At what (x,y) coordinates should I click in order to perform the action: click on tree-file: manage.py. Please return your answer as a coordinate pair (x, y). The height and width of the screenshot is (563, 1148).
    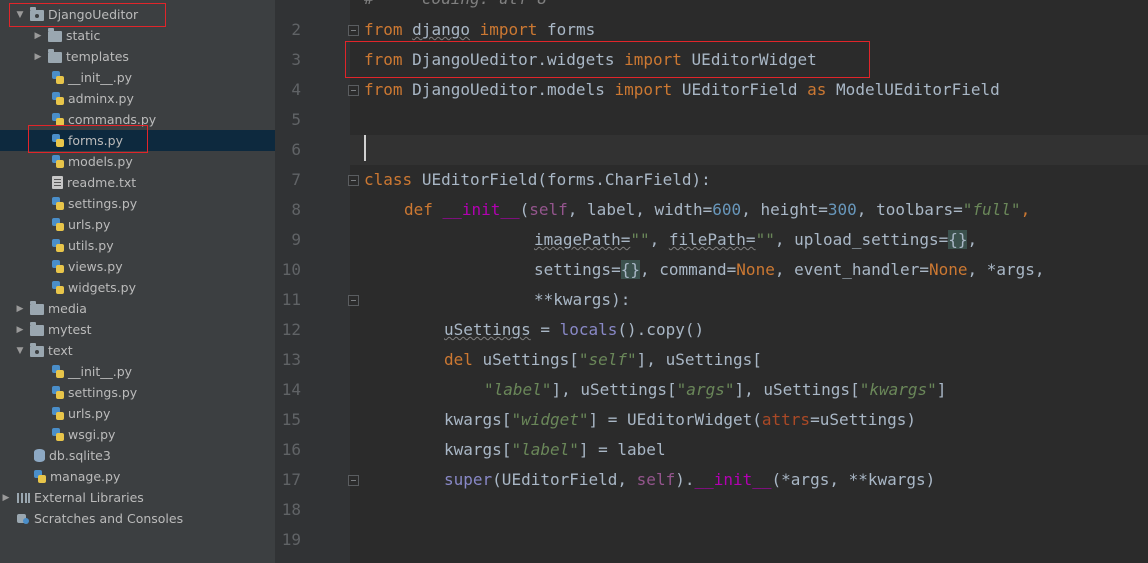
    Looking at the image, I should click on (137, 476).